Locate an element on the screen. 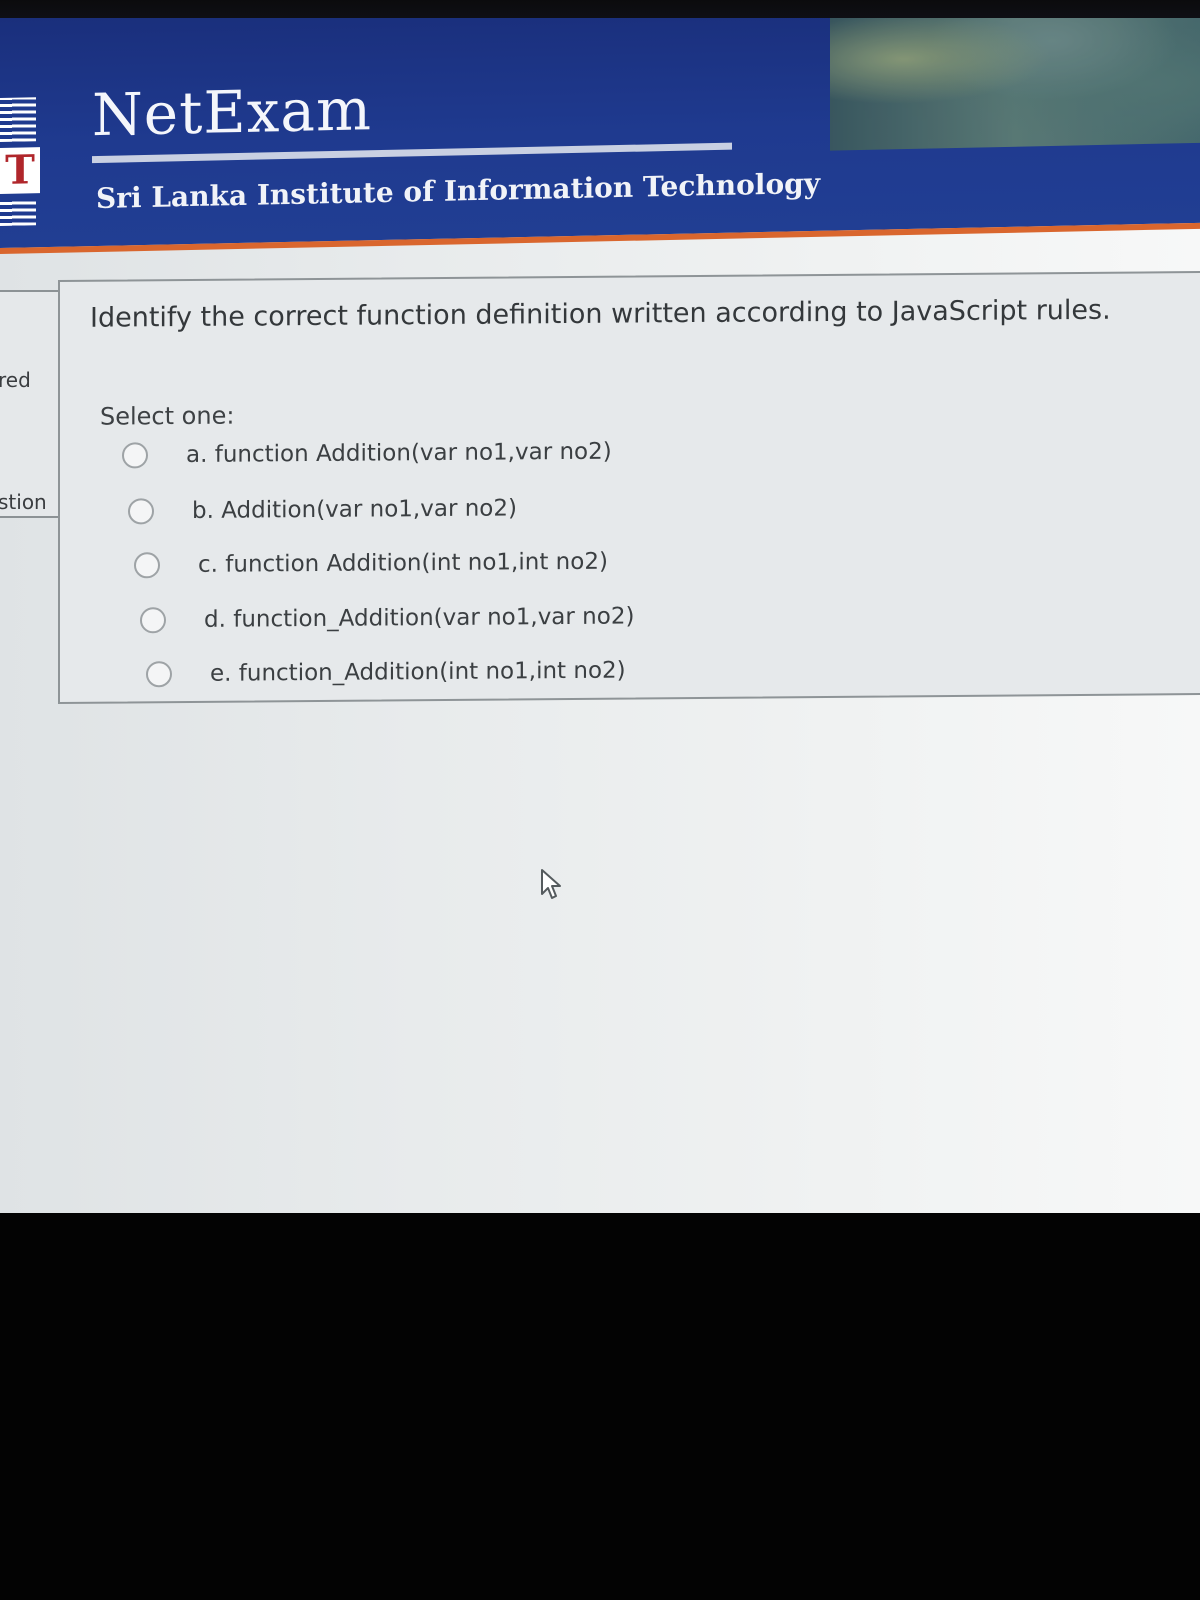 The width and height of the screenshot is (1200, 1600). logo-grid-bottom is located at coordinates (18, 212).